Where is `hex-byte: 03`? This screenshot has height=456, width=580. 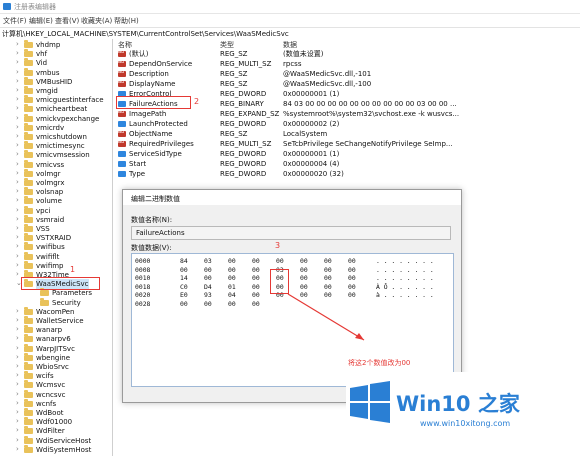 hex-byte: 03 is located at coordinates (208, 261).